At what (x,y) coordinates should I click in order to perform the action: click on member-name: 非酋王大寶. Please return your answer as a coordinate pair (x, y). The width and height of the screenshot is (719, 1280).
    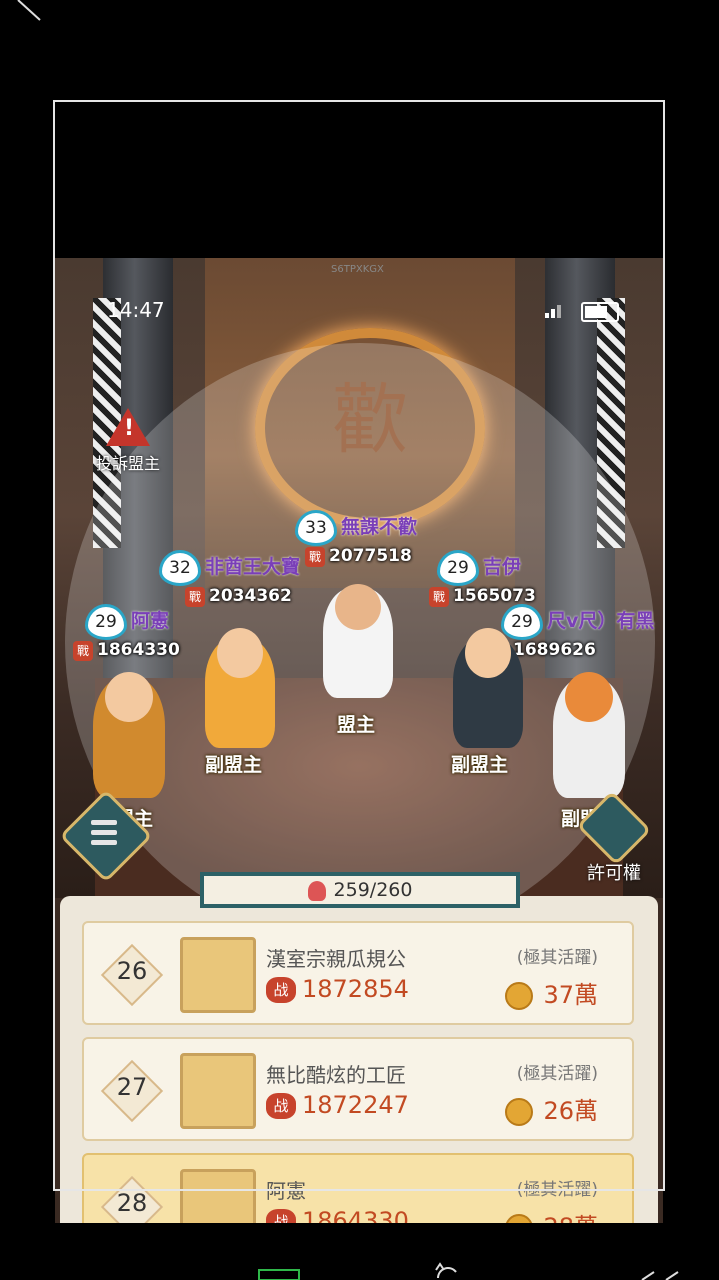
    Looking at the image, I should click on (253, 567).